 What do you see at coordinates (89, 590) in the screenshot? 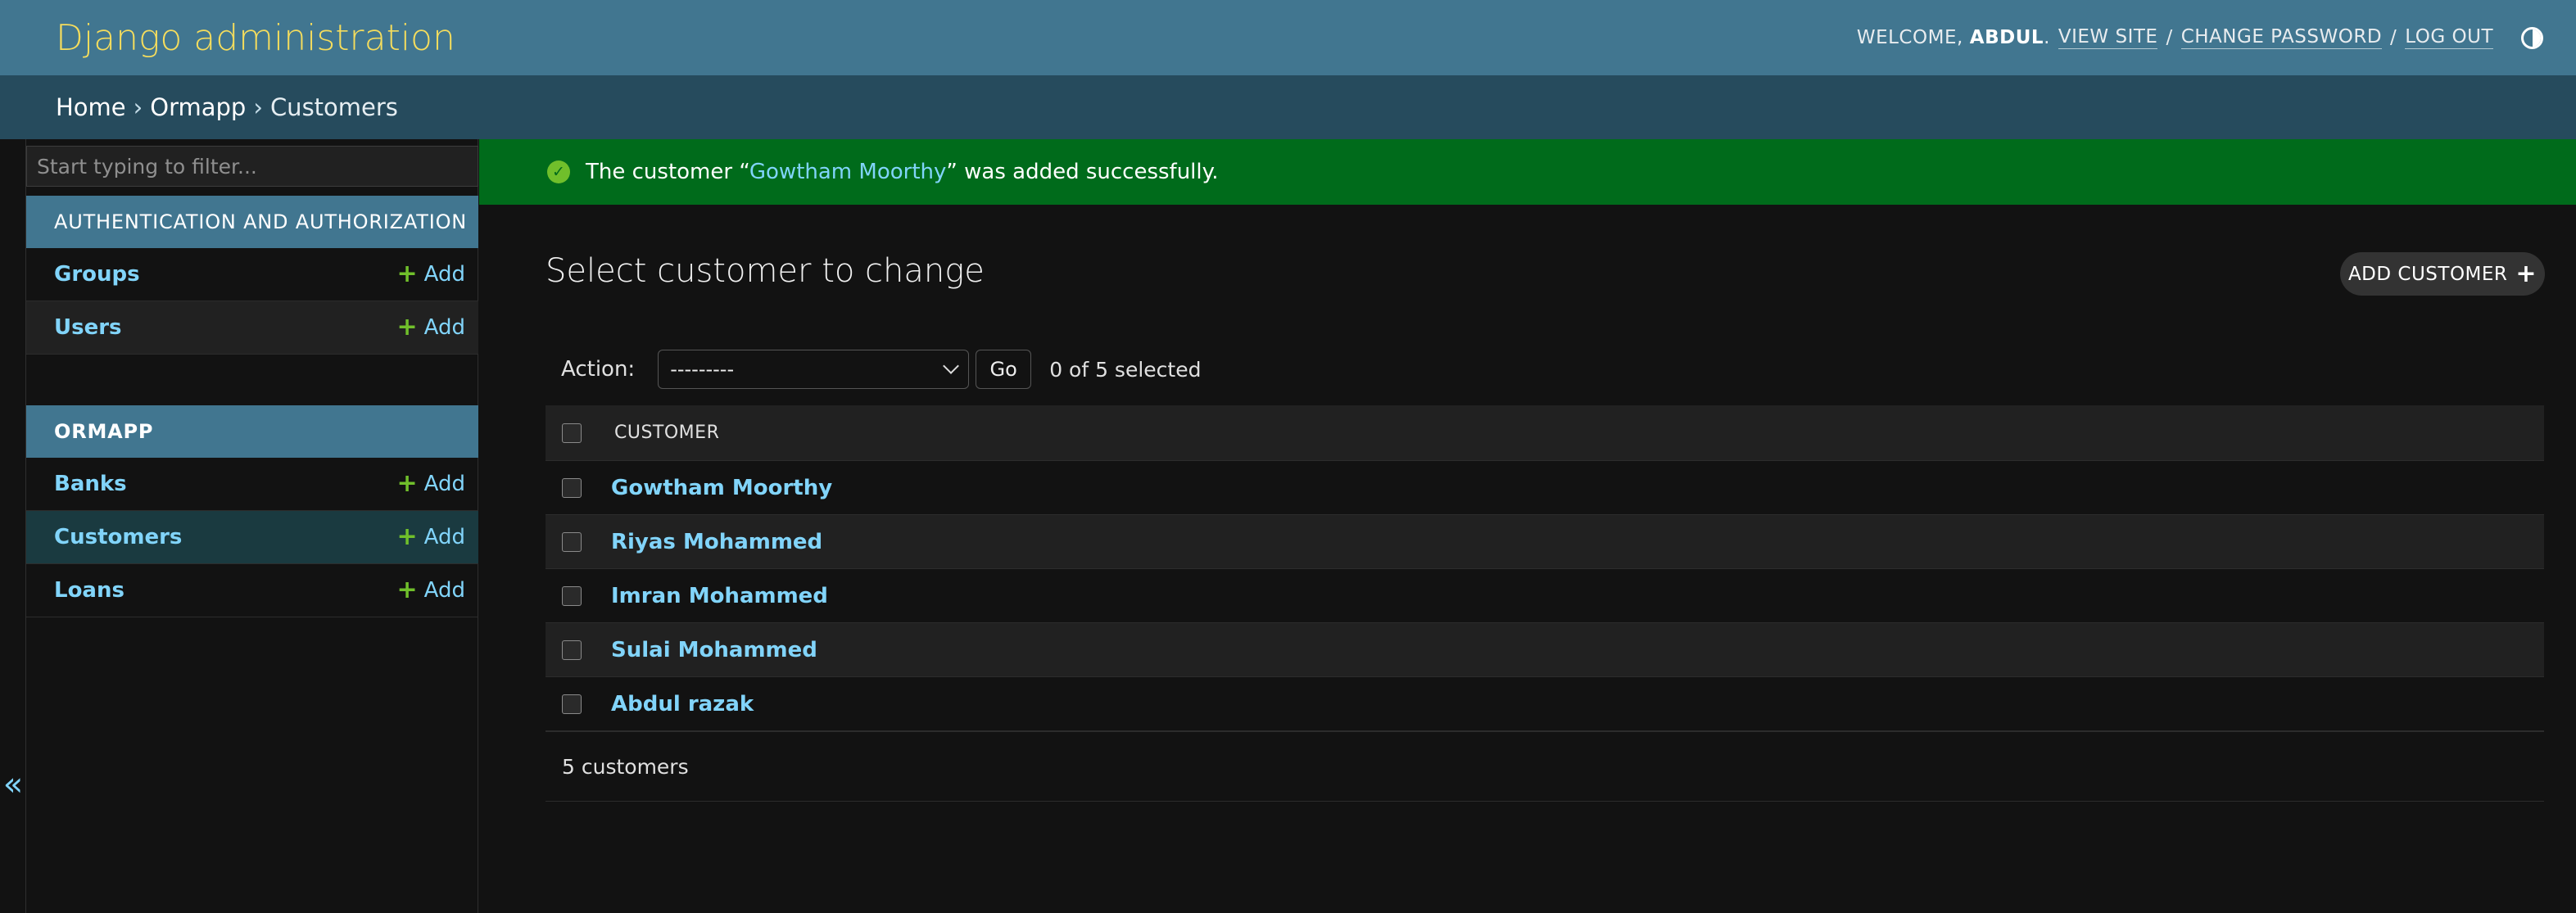
I see `sidebar-item-label: Loans` at bounding box center [89, 590].